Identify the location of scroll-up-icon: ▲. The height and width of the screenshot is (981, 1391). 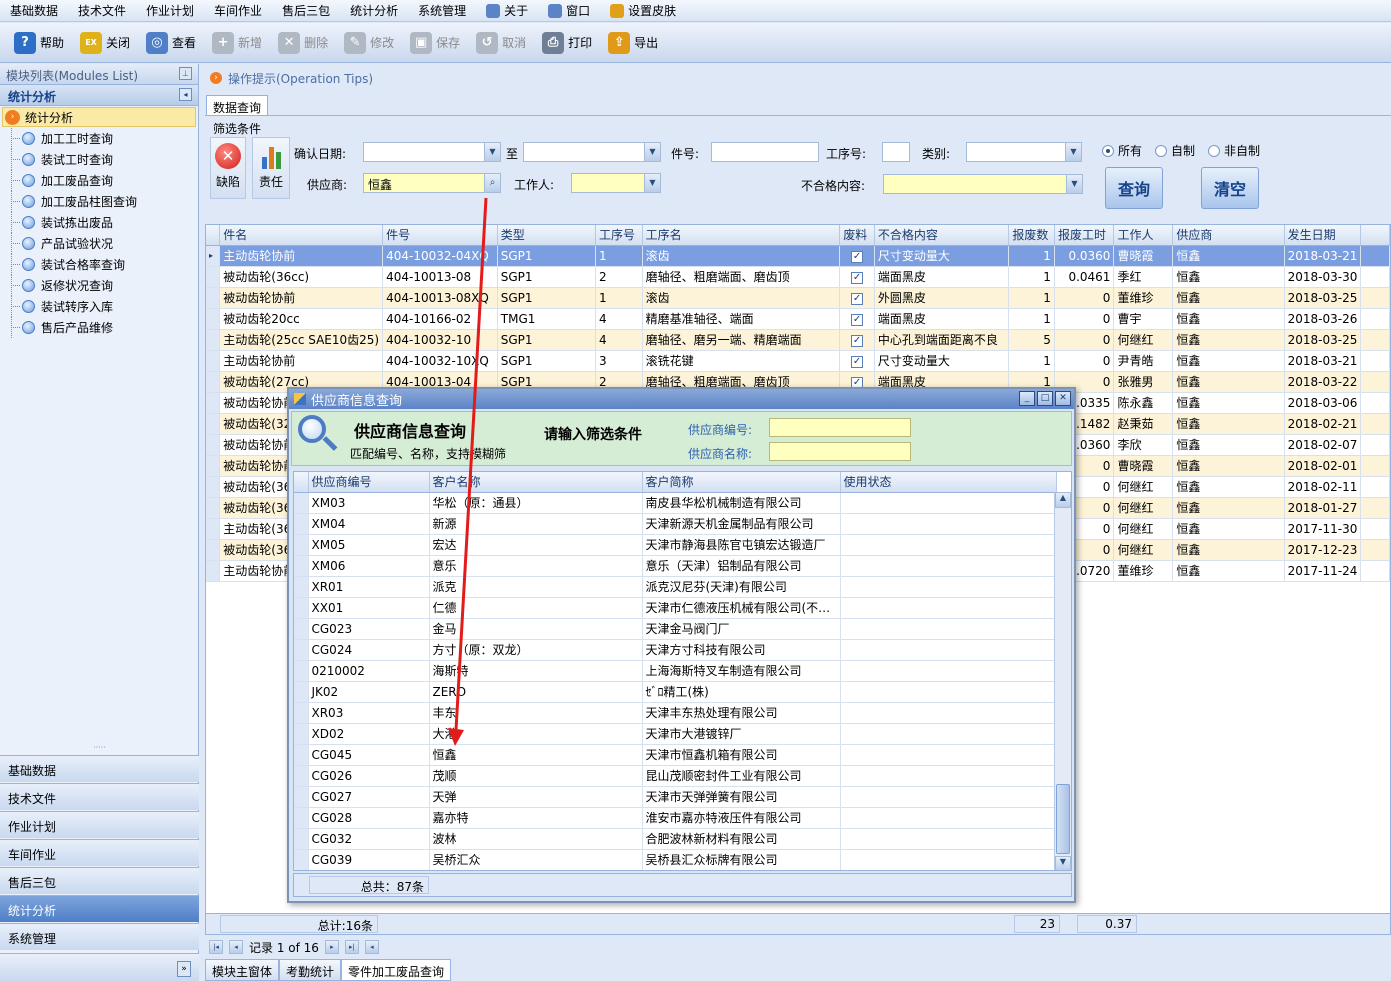
(1063, 500).